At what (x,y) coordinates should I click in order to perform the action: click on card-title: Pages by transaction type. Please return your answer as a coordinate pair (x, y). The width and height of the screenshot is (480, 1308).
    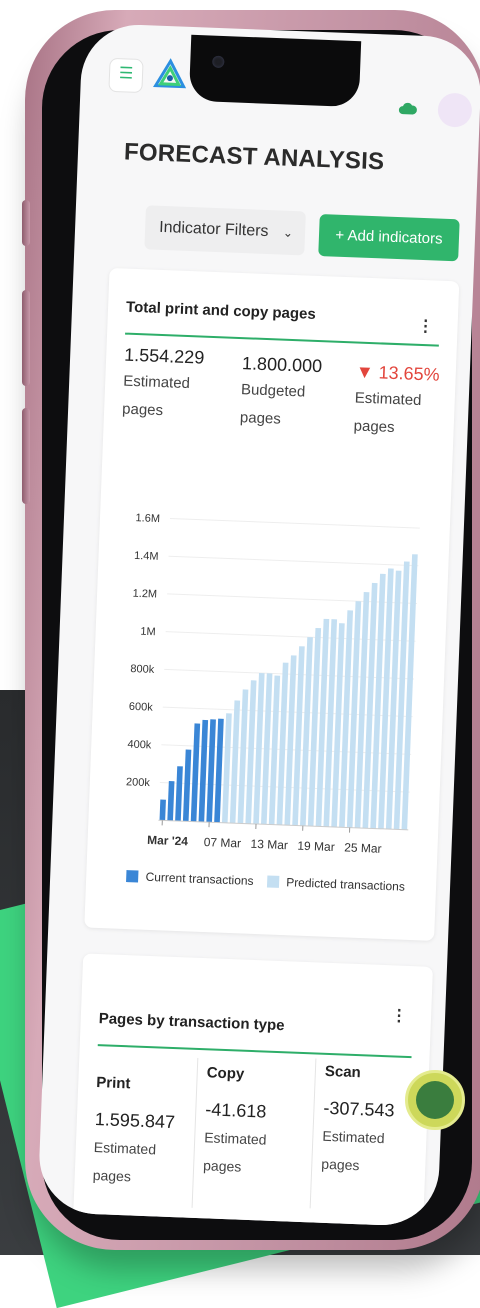
    Looking at the image, I should click on (191, 1022).